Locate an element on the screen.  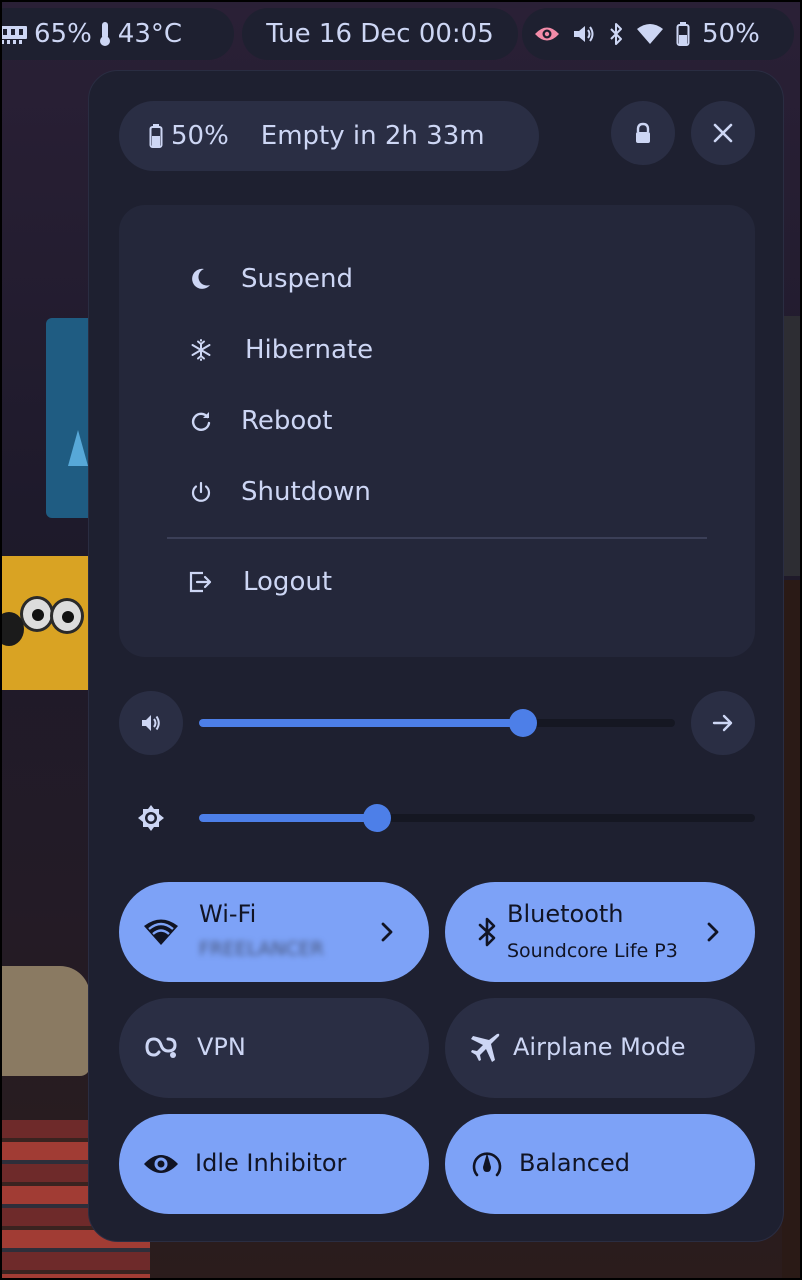
logout-icon is located at coordinates (201, 582).